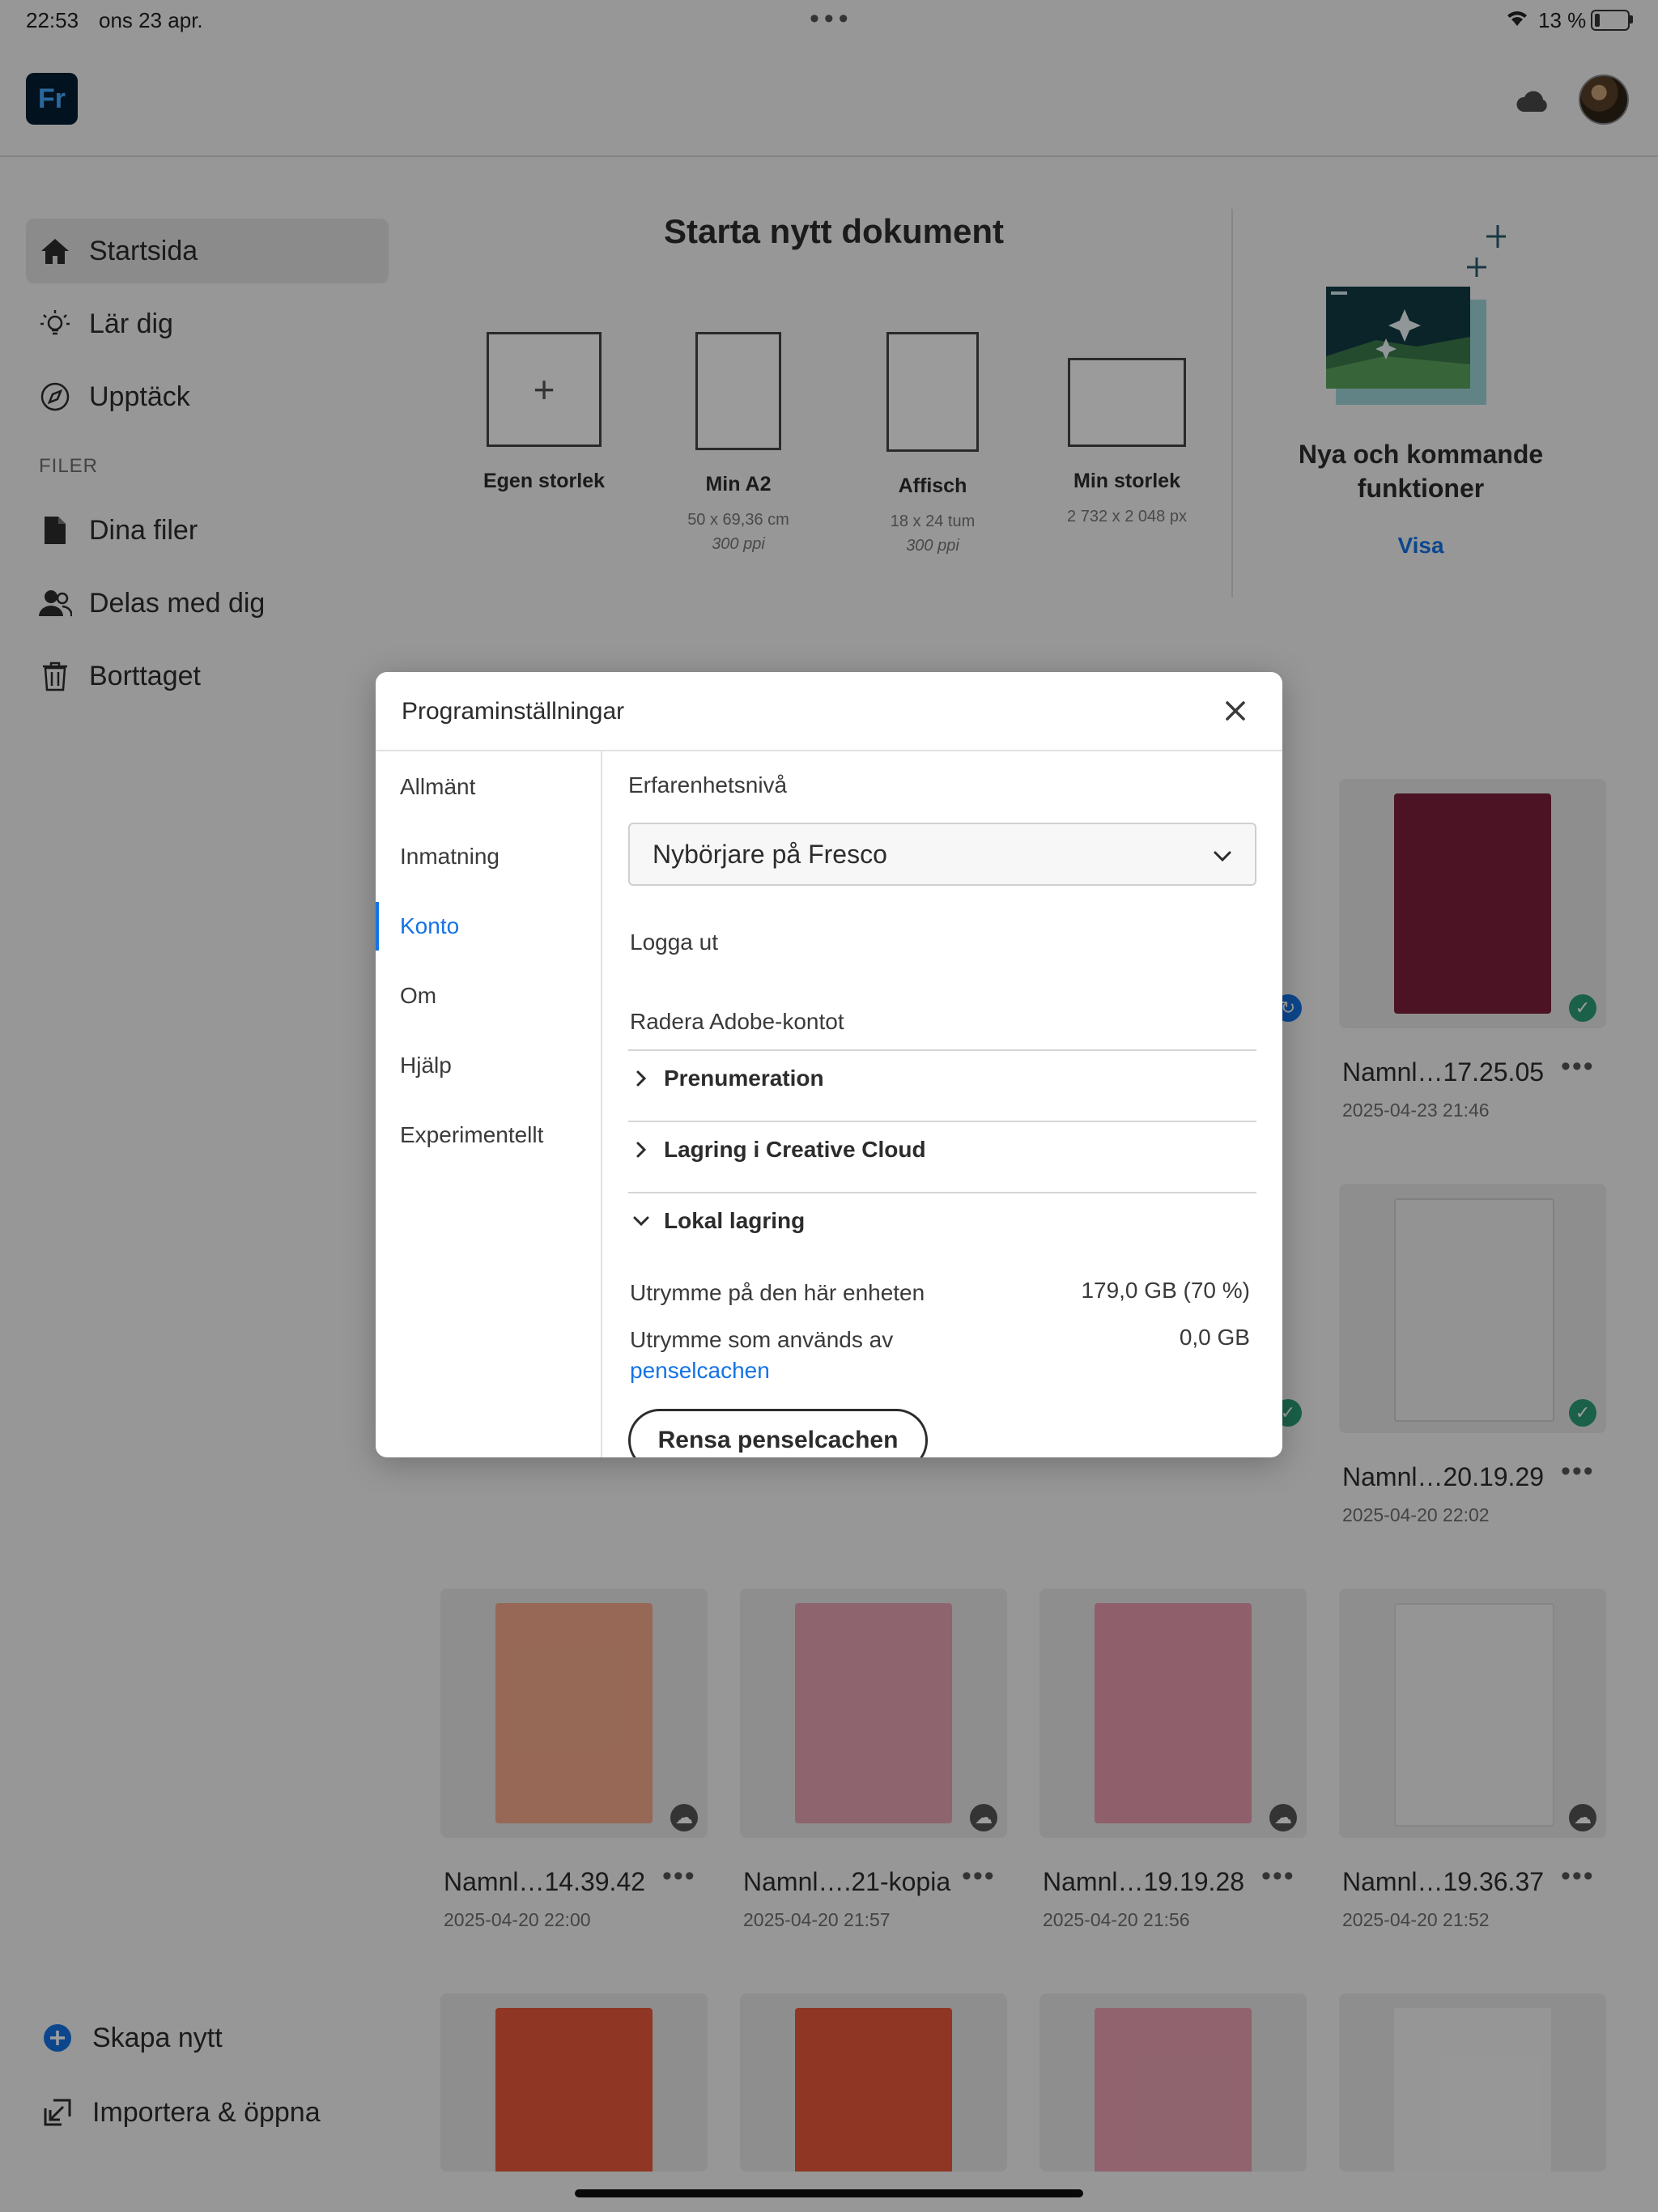  Describe the element at coordinates (1214, 1338) in the screenshot. I see `brush-cache-value: 0,0 GB` at that location.